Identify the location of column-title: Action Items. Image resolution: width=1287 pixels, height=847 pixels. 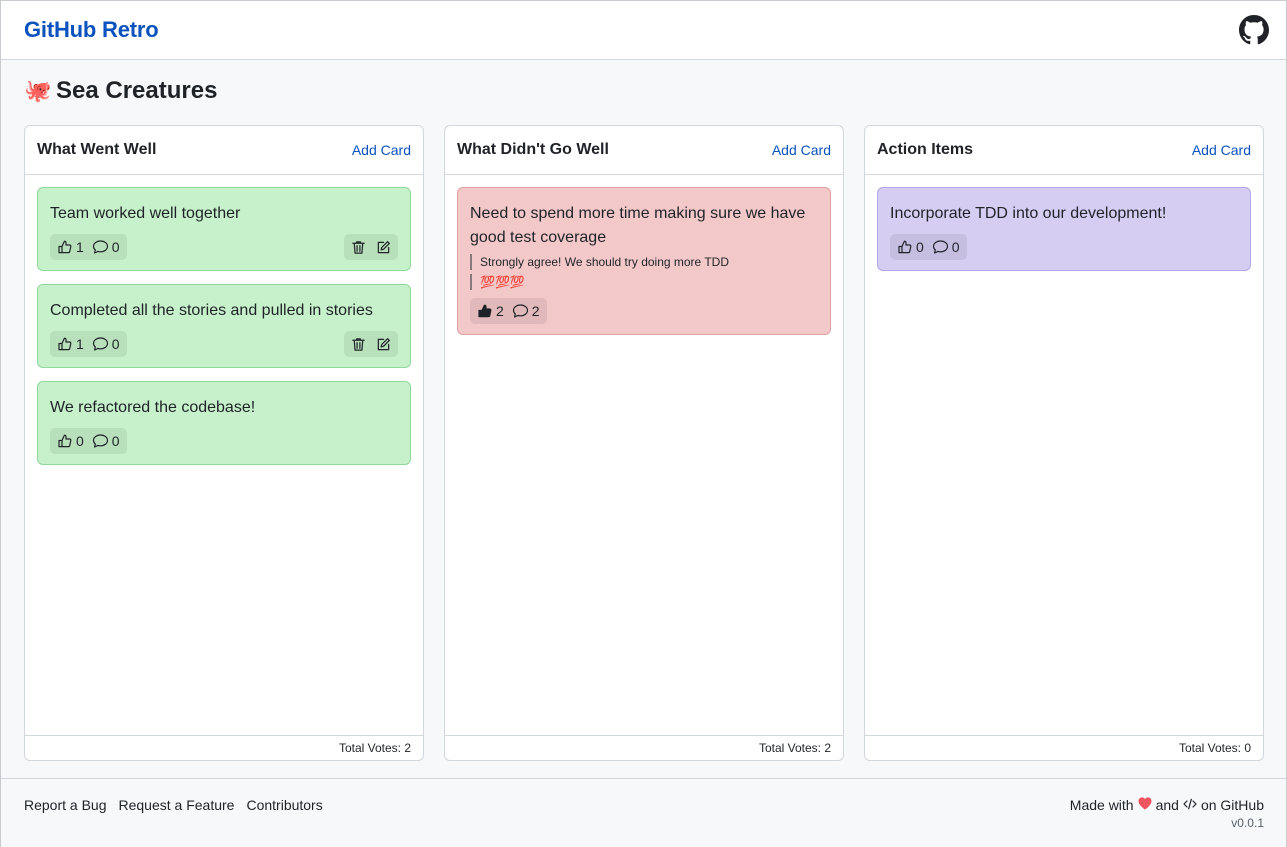
(925, 149).